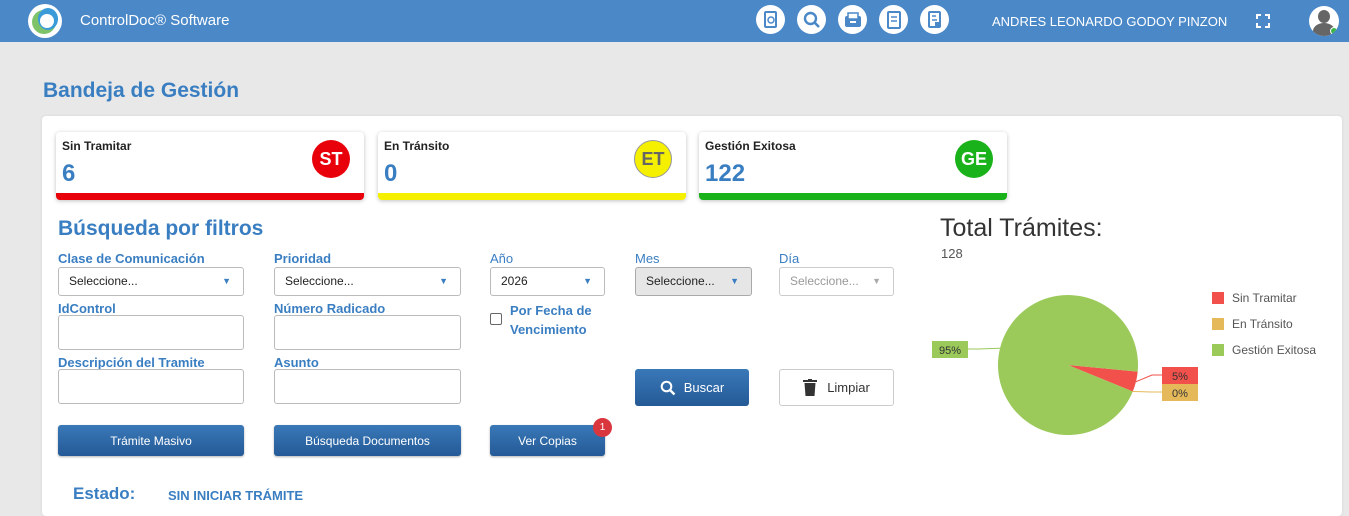 This screenshot has width=1349, height=516. Describe the element at coordinates (151, 281) in the screenshot. I see `clase-select: Seleccione...▼` at that location.